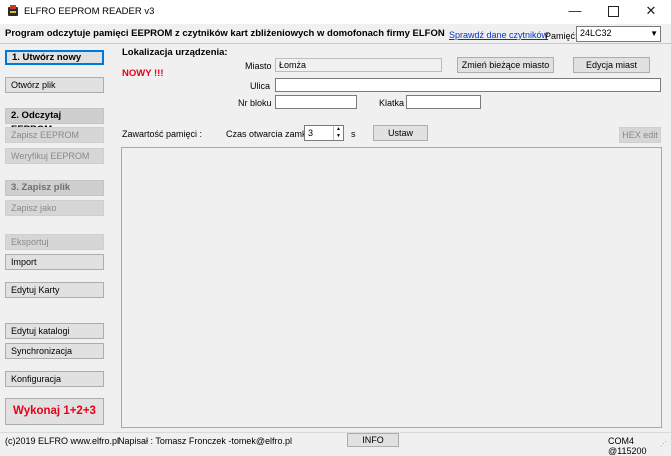 The height and width of the screenshot is (456, 671). Describe the element at coordinates (162, 134) in the screenshot. I see `memory-contents-label: Zawartość pamięci :` at that location.